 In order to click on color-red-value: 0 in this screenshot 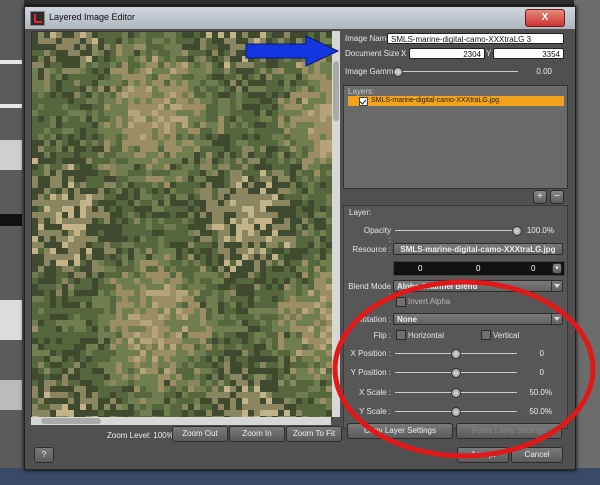, I will do `click(420, 268)`.